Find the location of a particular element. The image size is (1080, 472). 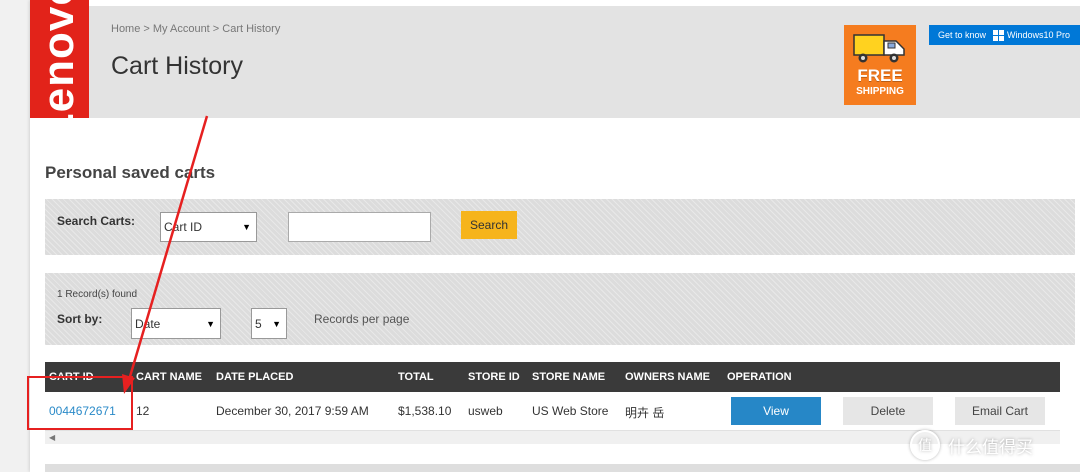

watermark-text: 什么值得买 is located at coordinates (990, 447).